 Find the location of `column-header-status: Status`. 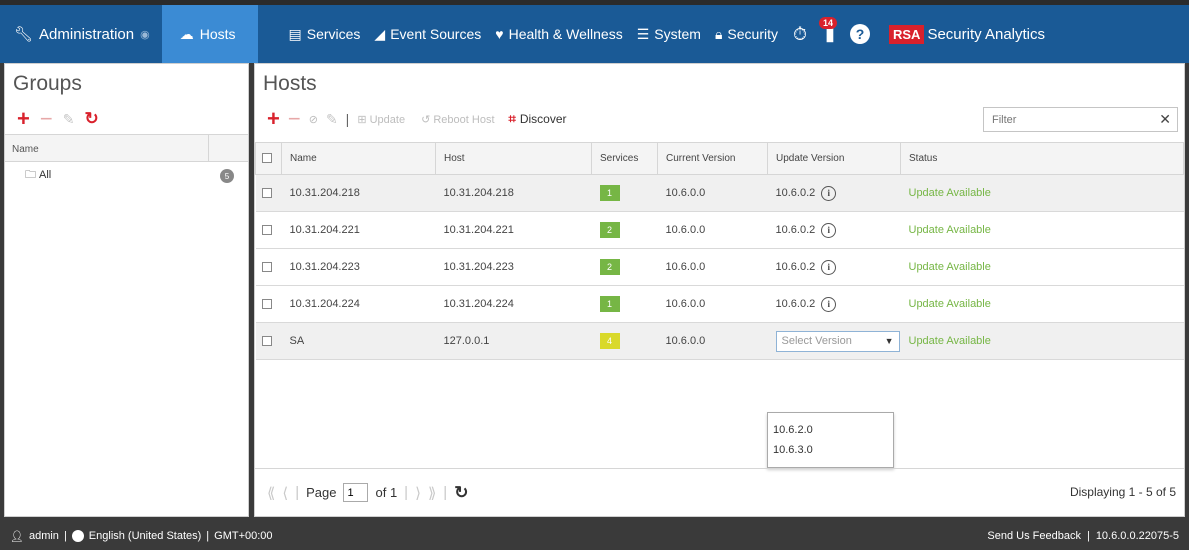

column-header-status: Status is located at coordinates (1042, 158).